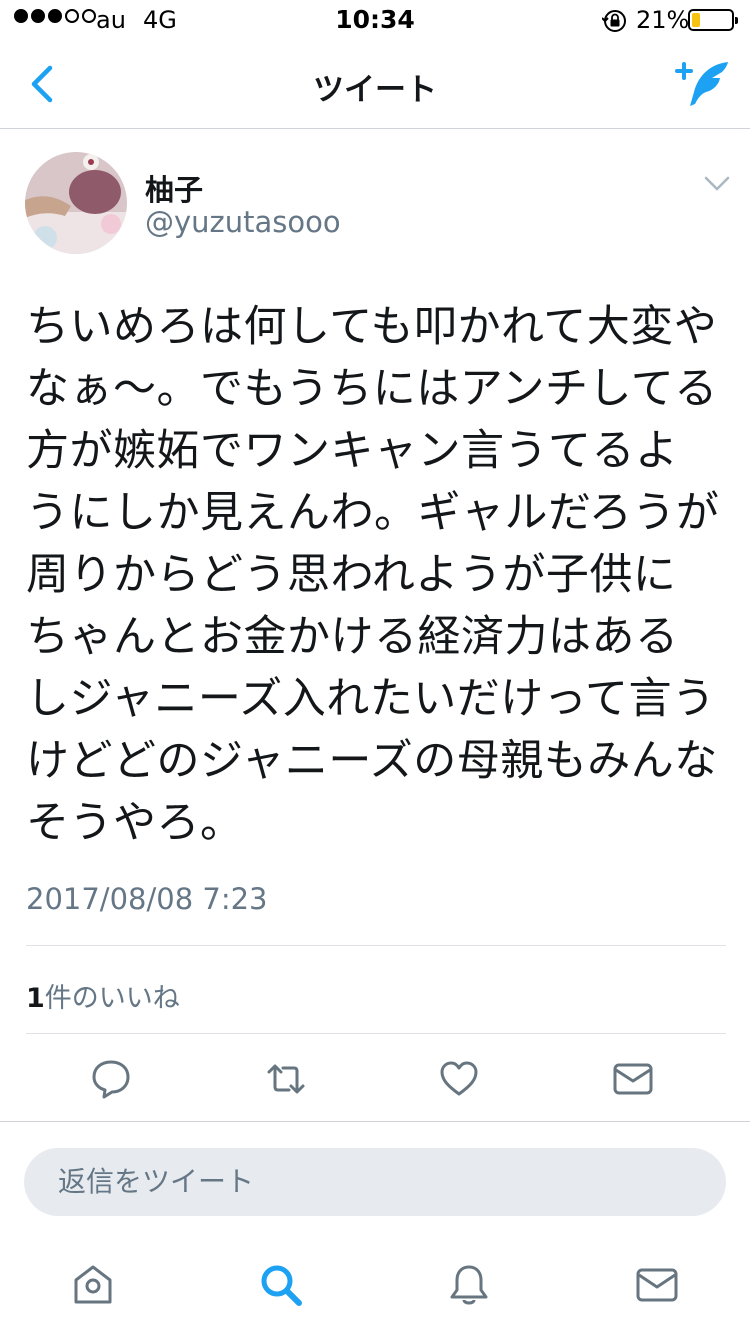  Describe the element at coordinates (351, 575) in the screenshot. I see `tweet-line: 周りからどう思われようが子供に` at that location.